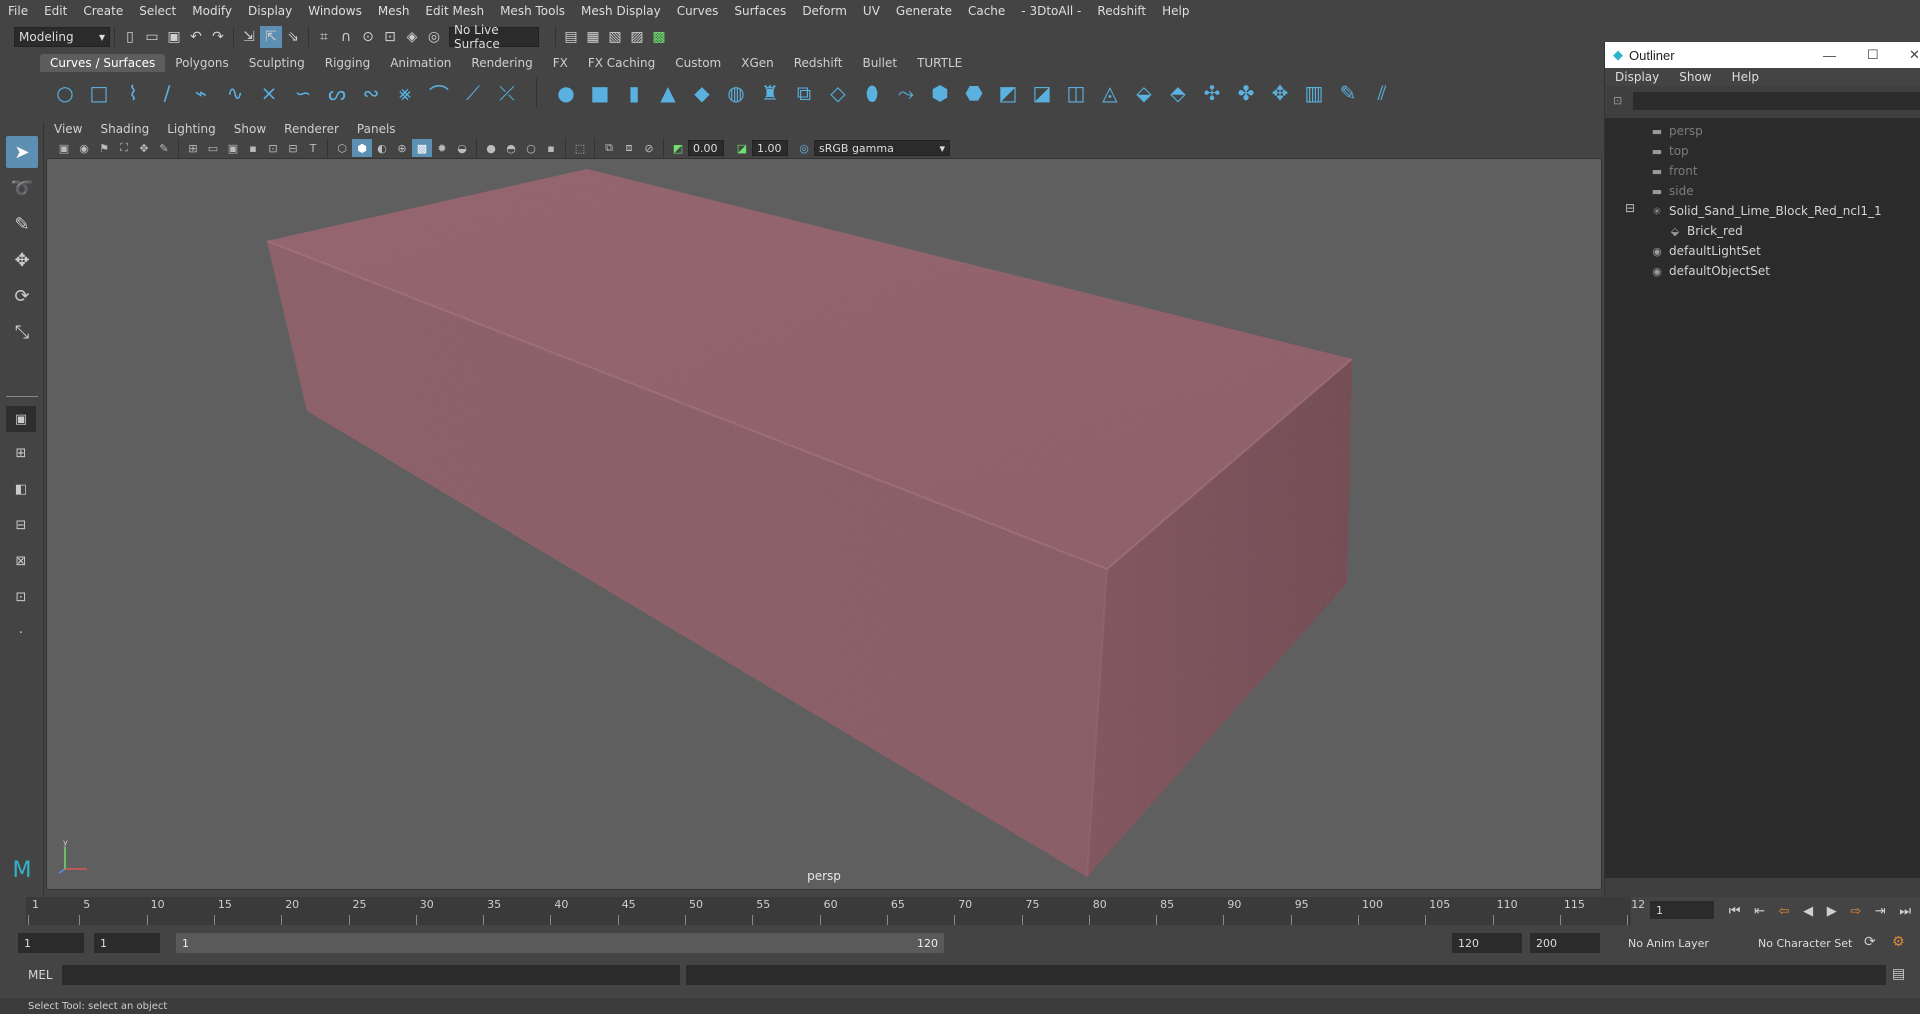 The width and height of the screenshot is (1920, 1014). What do you see at coordinates (702, 93) in the screenshot?
I see `nurbs-plane-icon: ◆` at bounding box center [702, 93].